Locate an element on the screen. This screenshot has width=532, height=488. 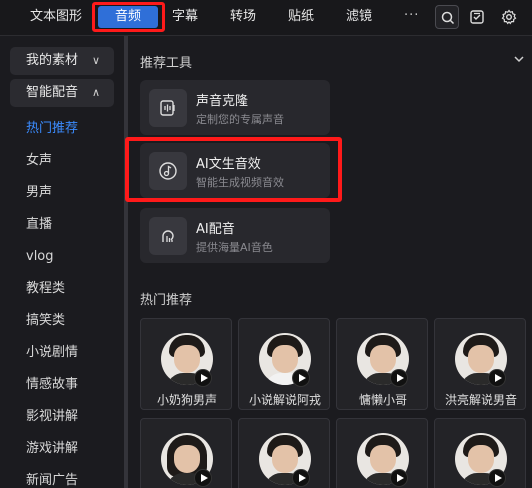
tool-card-voice-clone: 声音克隆 定制您的专属声音 is located at coordinates (235, 107).